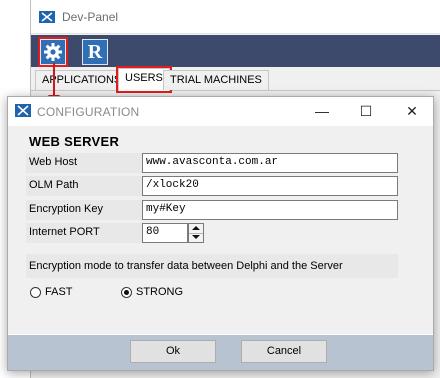  I want to click on arrow-down-icon, so click(196, 237).